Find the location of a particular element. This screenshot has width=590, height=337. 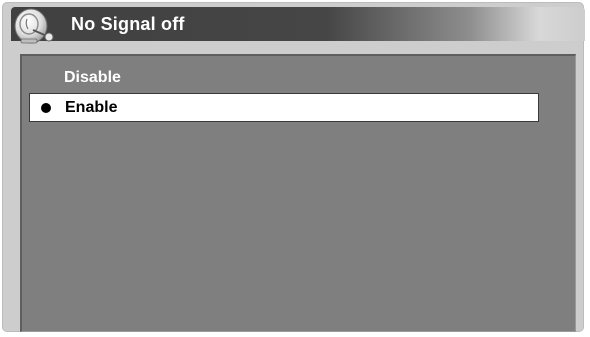

option-disable: Disable is located at coordinates (92, 78).